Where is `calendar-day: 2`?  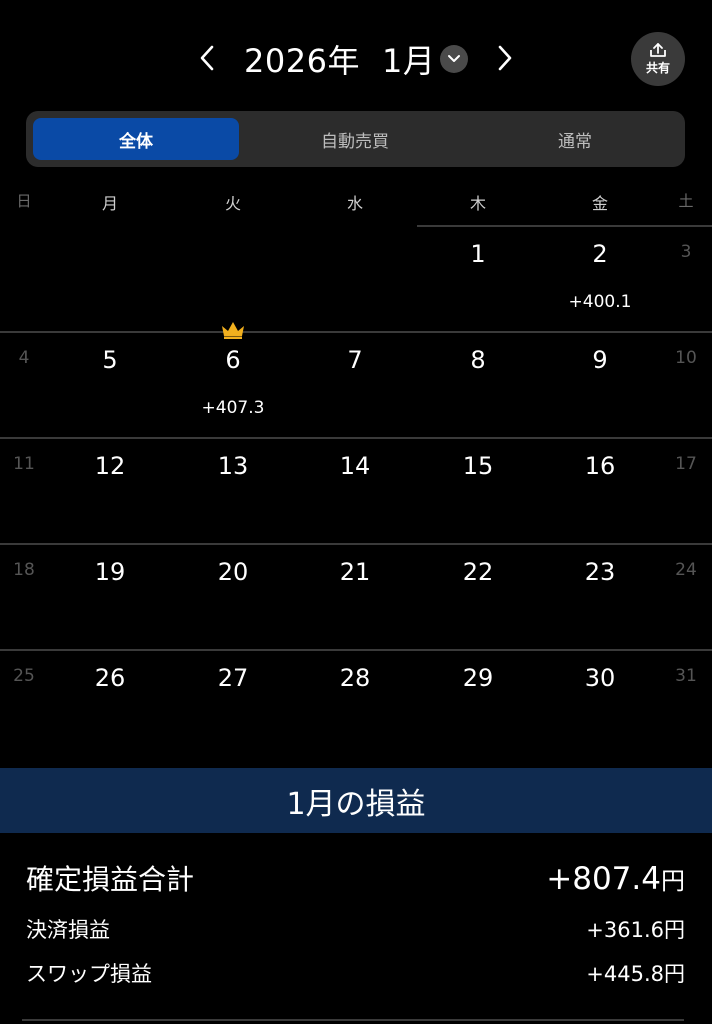
calendar-day: 2 is located at coordinates (599, 254).